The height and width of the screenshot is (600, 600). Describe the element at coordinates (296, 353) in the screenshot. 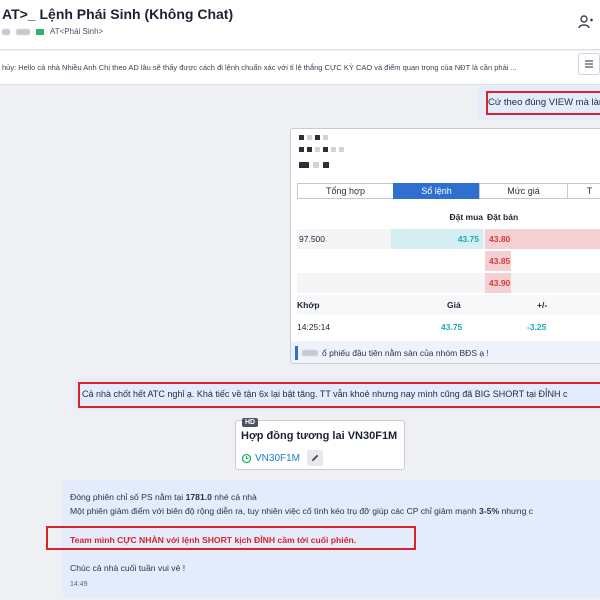

I see `caption-bar` at that location.